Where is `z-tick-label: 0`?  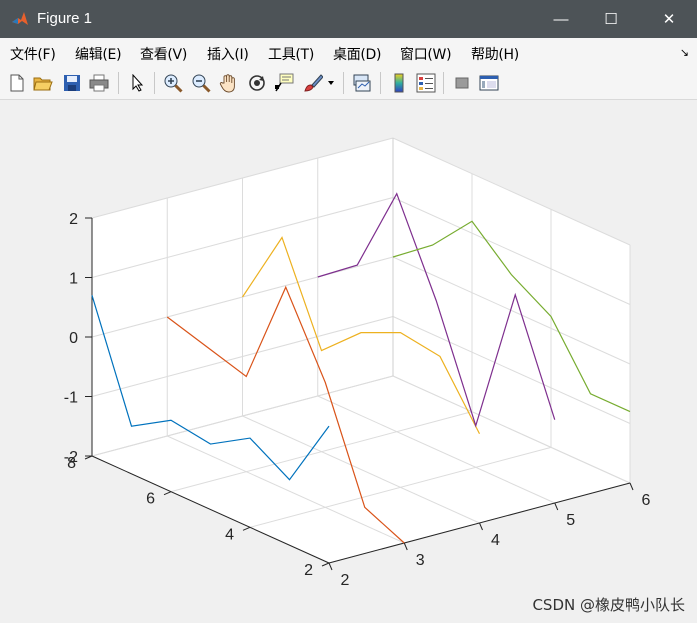 z-tick-label: 0 is located at coordinates (73, 338).